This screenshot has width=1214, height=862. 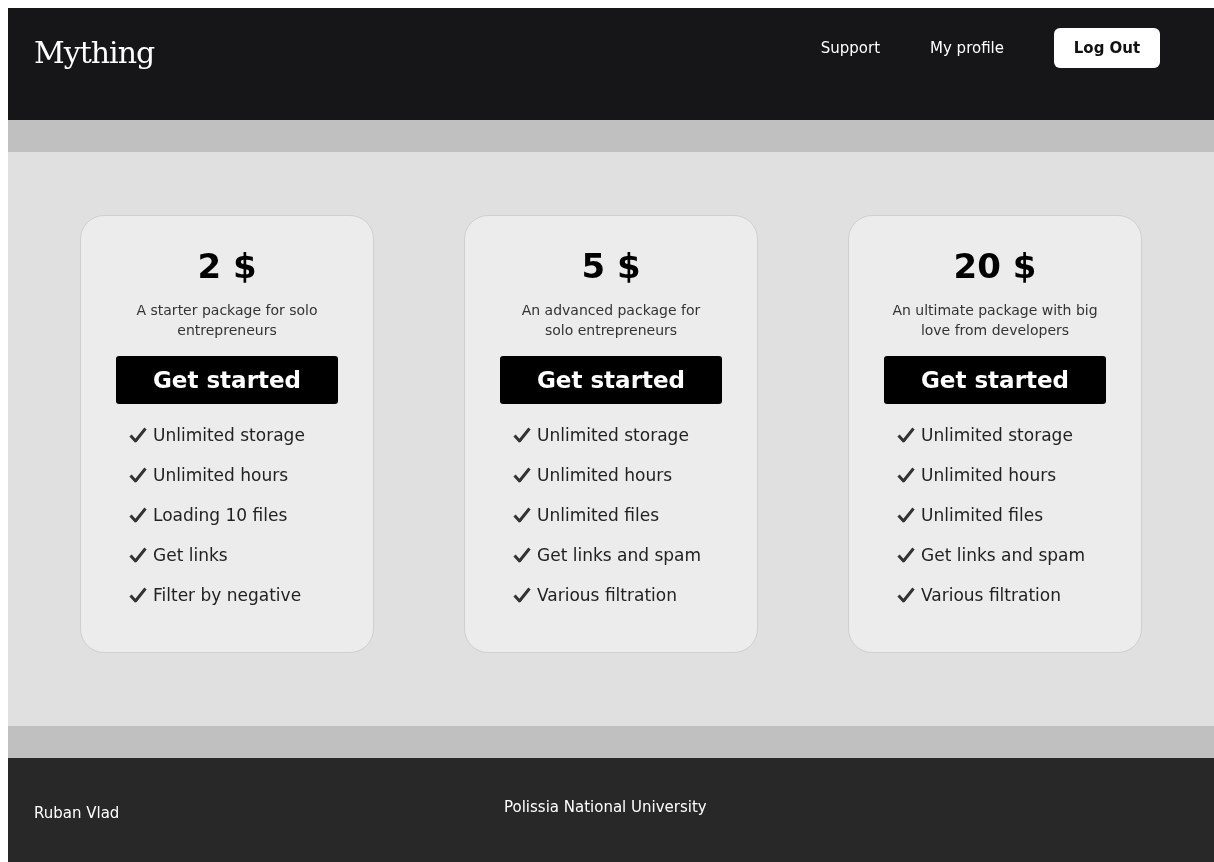 What do you see at coordinates (227, 320) in the screenshot?
I see `plan-description: A starter package for solo entrepreneurs` at bounding box center [227, 320].